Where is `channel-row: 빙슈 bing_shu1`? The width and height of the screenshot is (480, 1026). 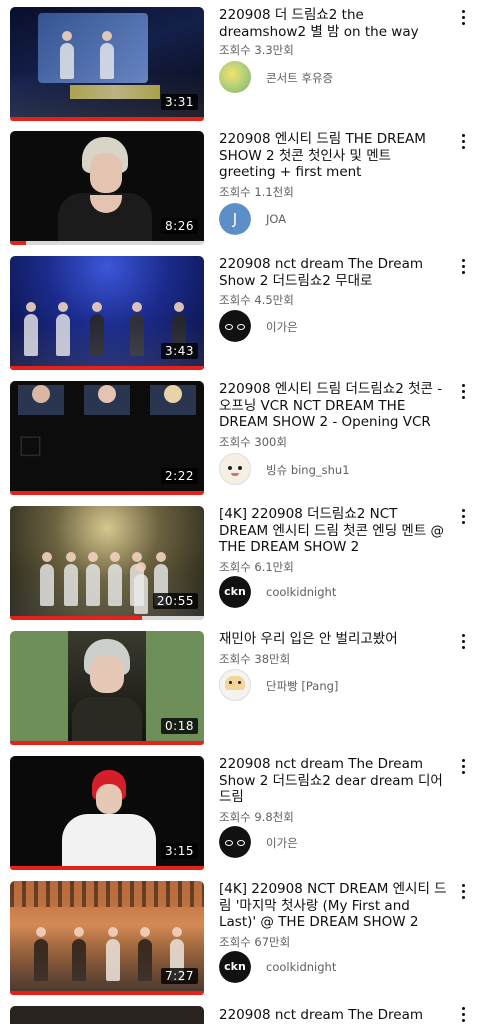
channel-row: 빙슈 bing_shu1 is located at coordinates (339, 469).